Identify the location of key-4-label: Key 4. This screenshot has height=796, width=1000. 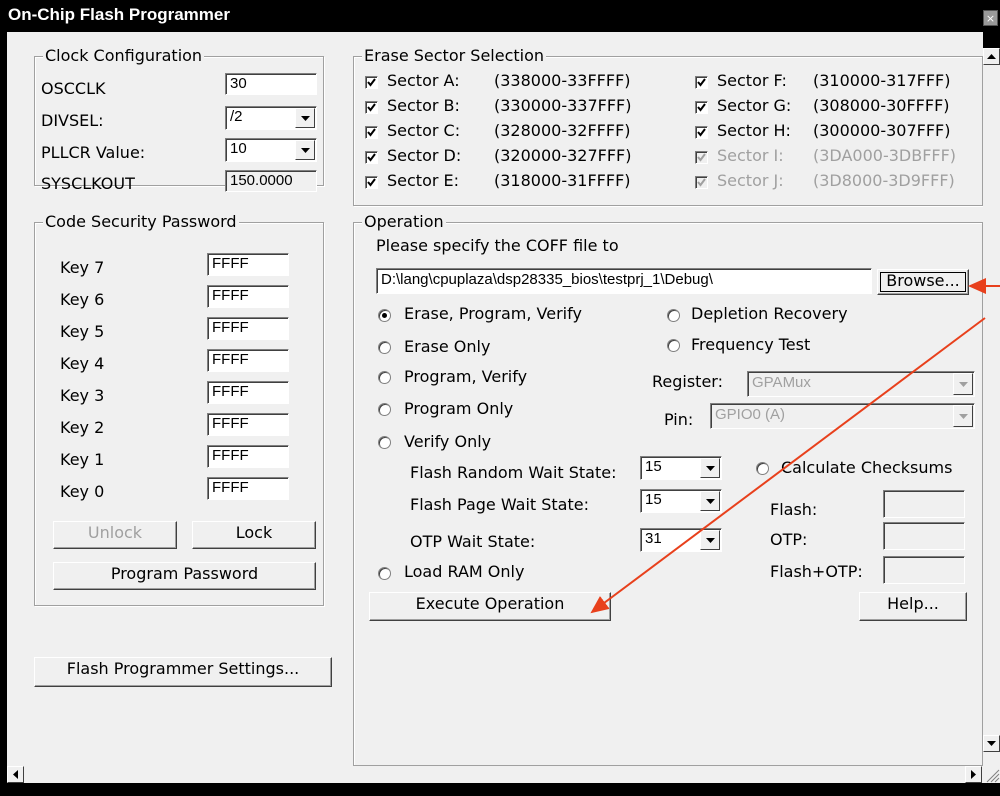
(82, 363).